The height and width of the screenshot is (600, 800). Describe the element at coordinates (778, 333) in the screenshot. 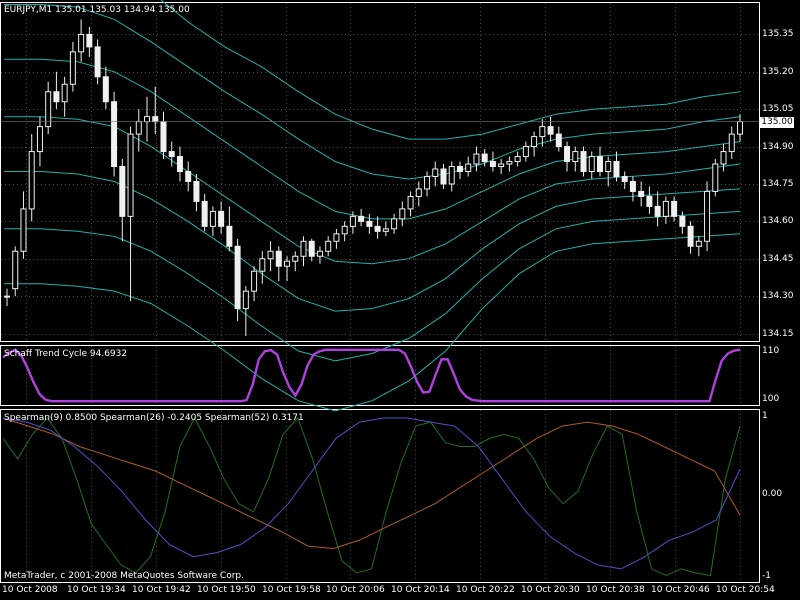

I see `price-axis-tick: 134.15` at that location.